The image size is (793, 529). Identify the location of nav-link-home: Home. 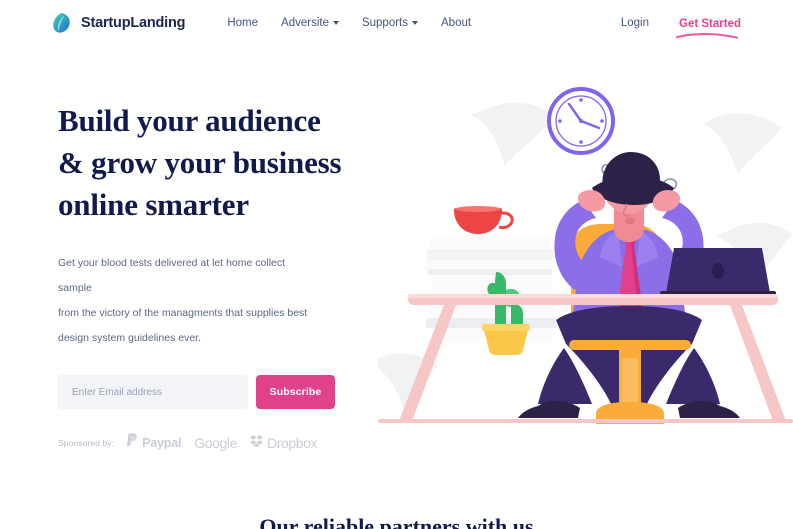
(242, 23).